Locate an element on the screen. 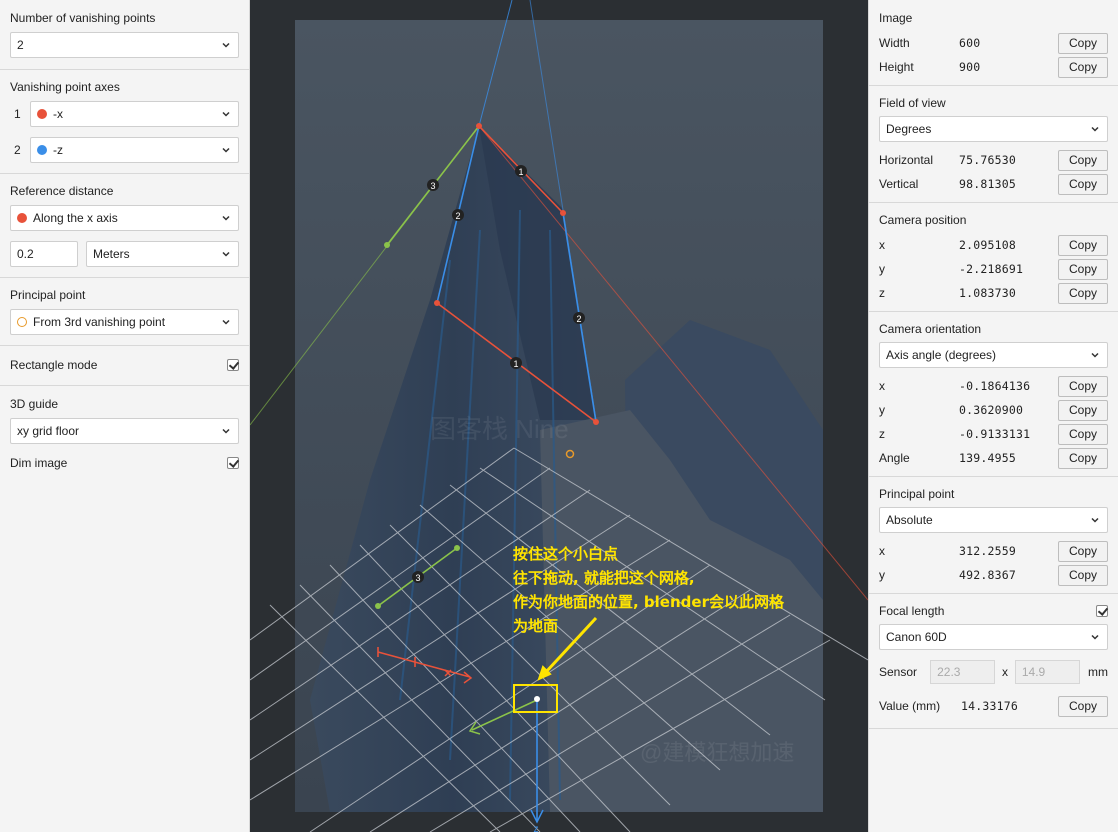 The height and width of the screenshot is (832, 1118). watermark: @建模狂想加速 is located at coordinates (717, 752).